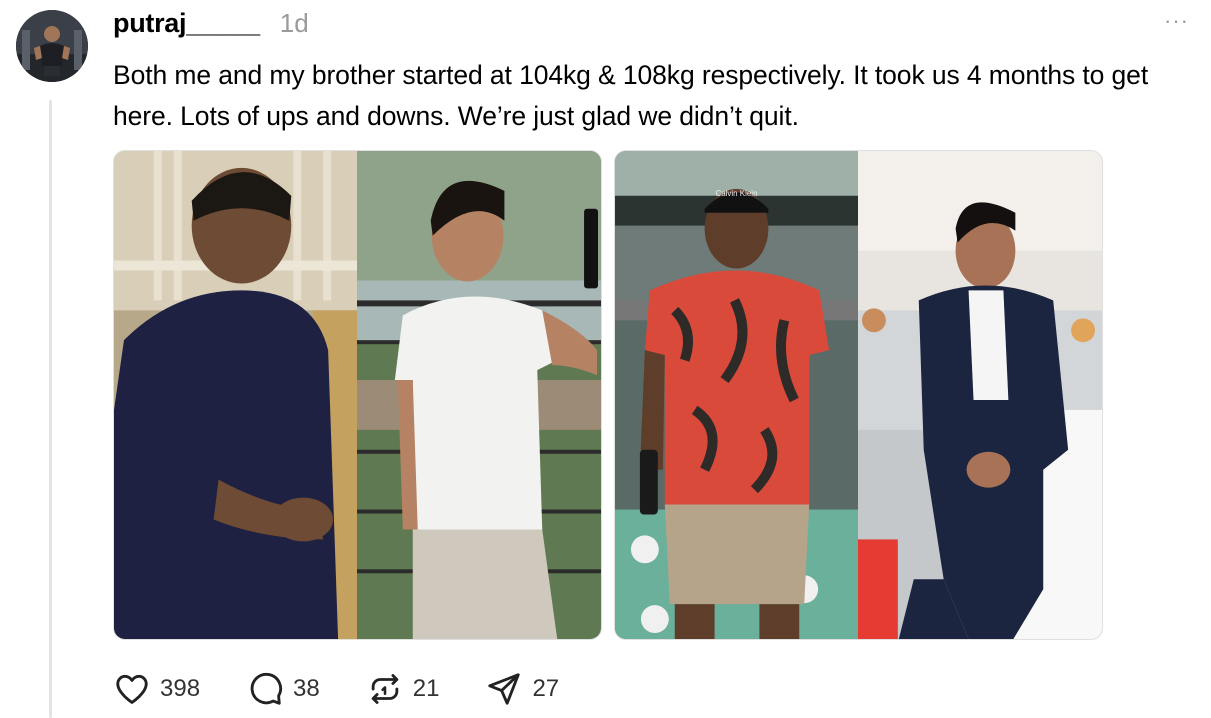 Image resolution: width=1211 pixels, height=718 pixels. I want to click on timestamp: 1d, so click(294, 23).